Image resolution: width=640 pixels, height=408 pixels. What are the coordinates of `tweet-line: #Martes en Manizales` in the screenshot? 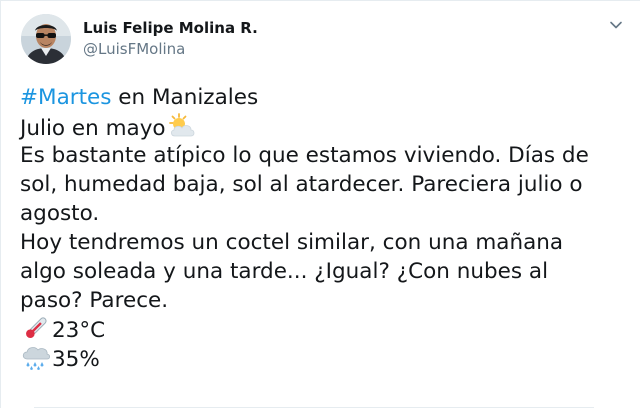 It's located at (325, 97).